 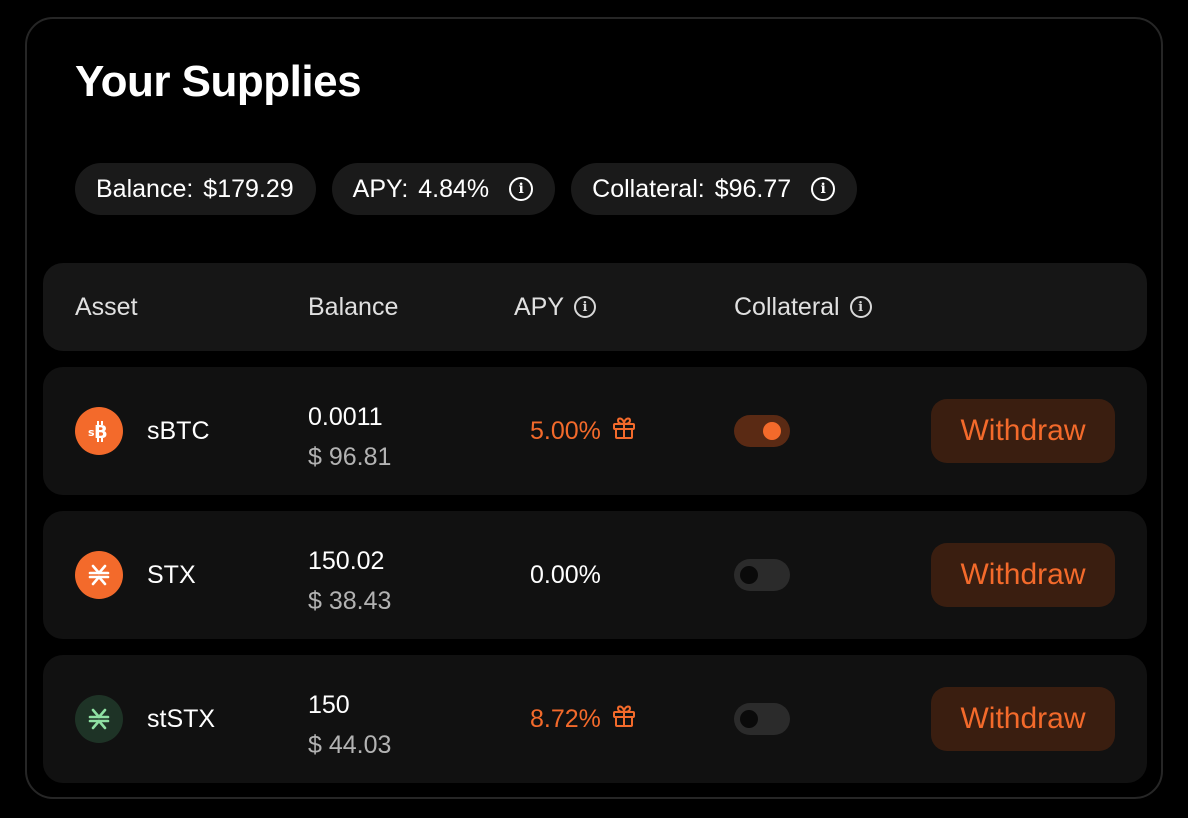 What do you see at coordinates (195, 189) in the screenshot?
I see `balance-pill: Balance: $179.29` at bounding box center [195, 189].